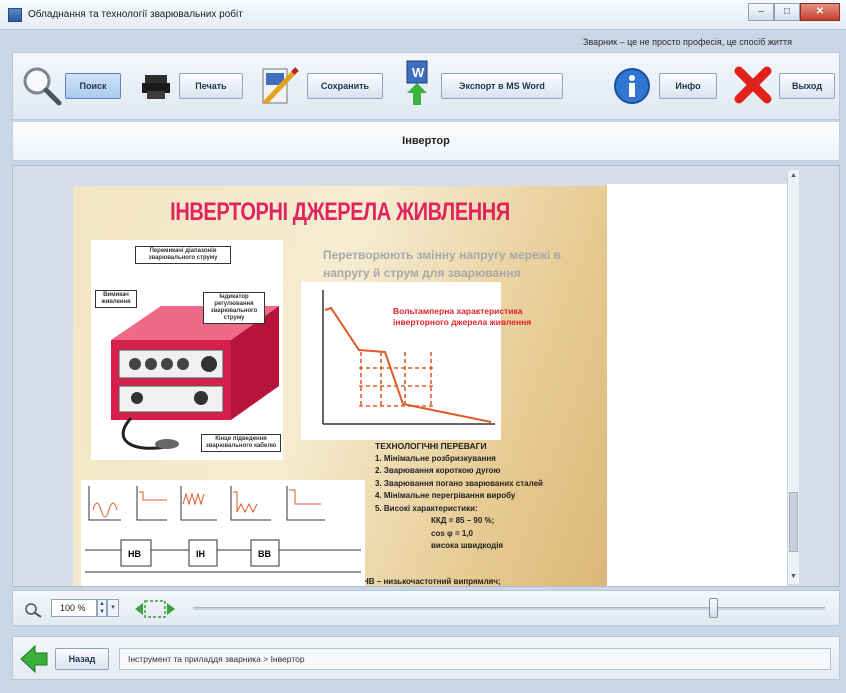 The width and height of the screenshot is (846, 693). I want to click on exit-button: Выход, so click(807, 86).